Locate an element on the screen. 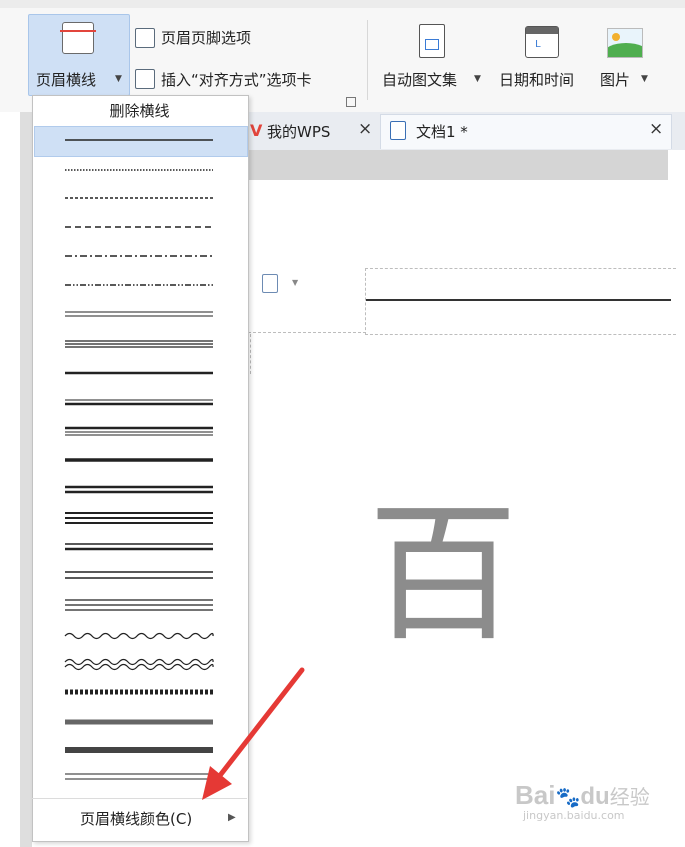 The width and height of the screenshot is (685, 847). insert-alignment-tab-button: 插入“对齐方式”选项卡 is located at coordinates (236, 79).